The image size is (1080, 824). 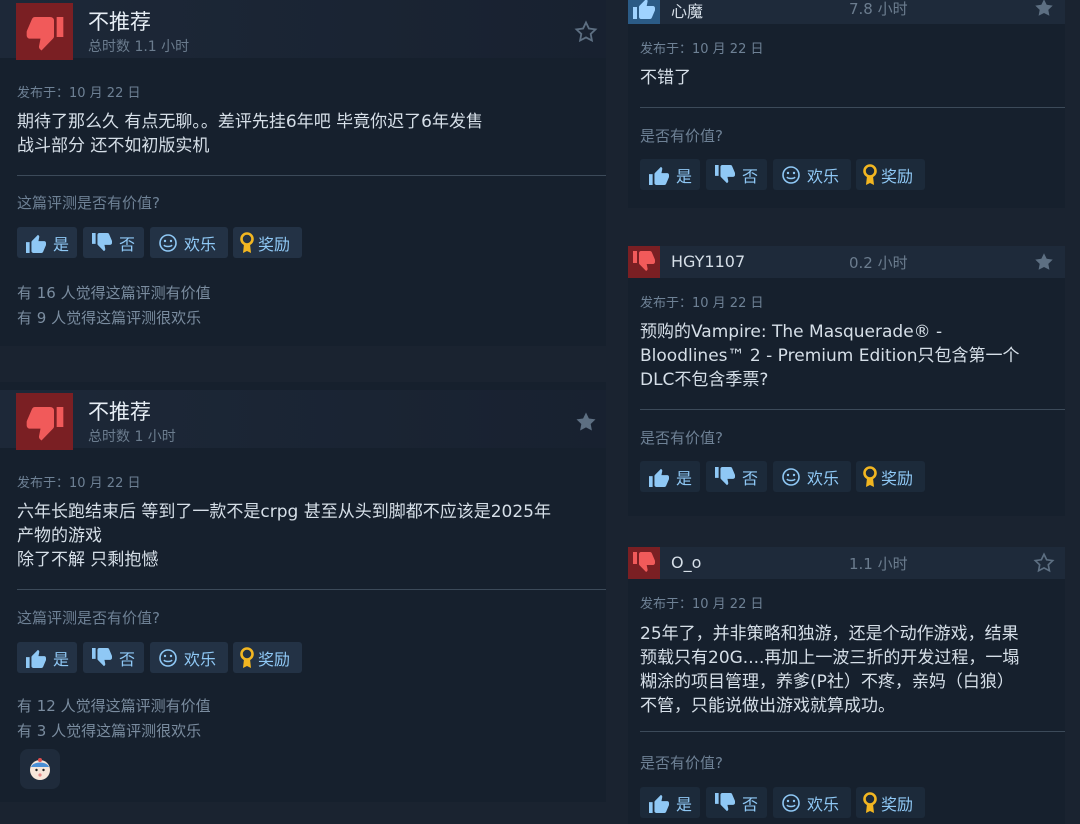 I want to click on review-line: 25年了，并非策略和独游，还是个动作游戏，结果, so click(x=829, y=634).